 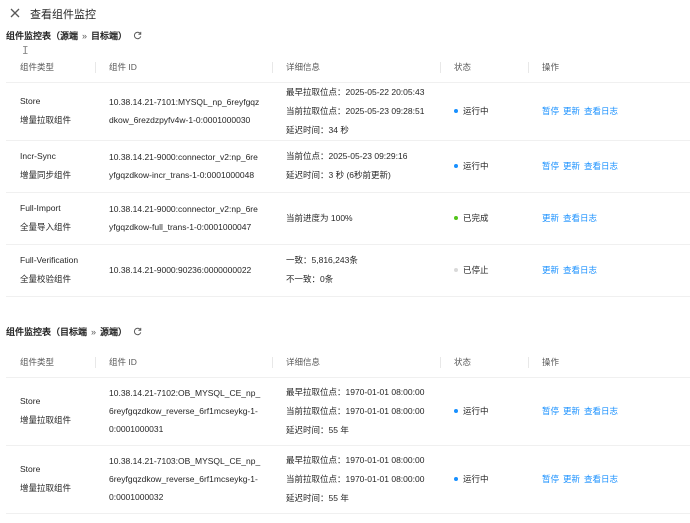 What do you see at coordinates (355, 110) in the screenshot?
I see `detail-line: 当前拉取位点：2025-05-23 09:28:51` at bounding box center [355, 110].